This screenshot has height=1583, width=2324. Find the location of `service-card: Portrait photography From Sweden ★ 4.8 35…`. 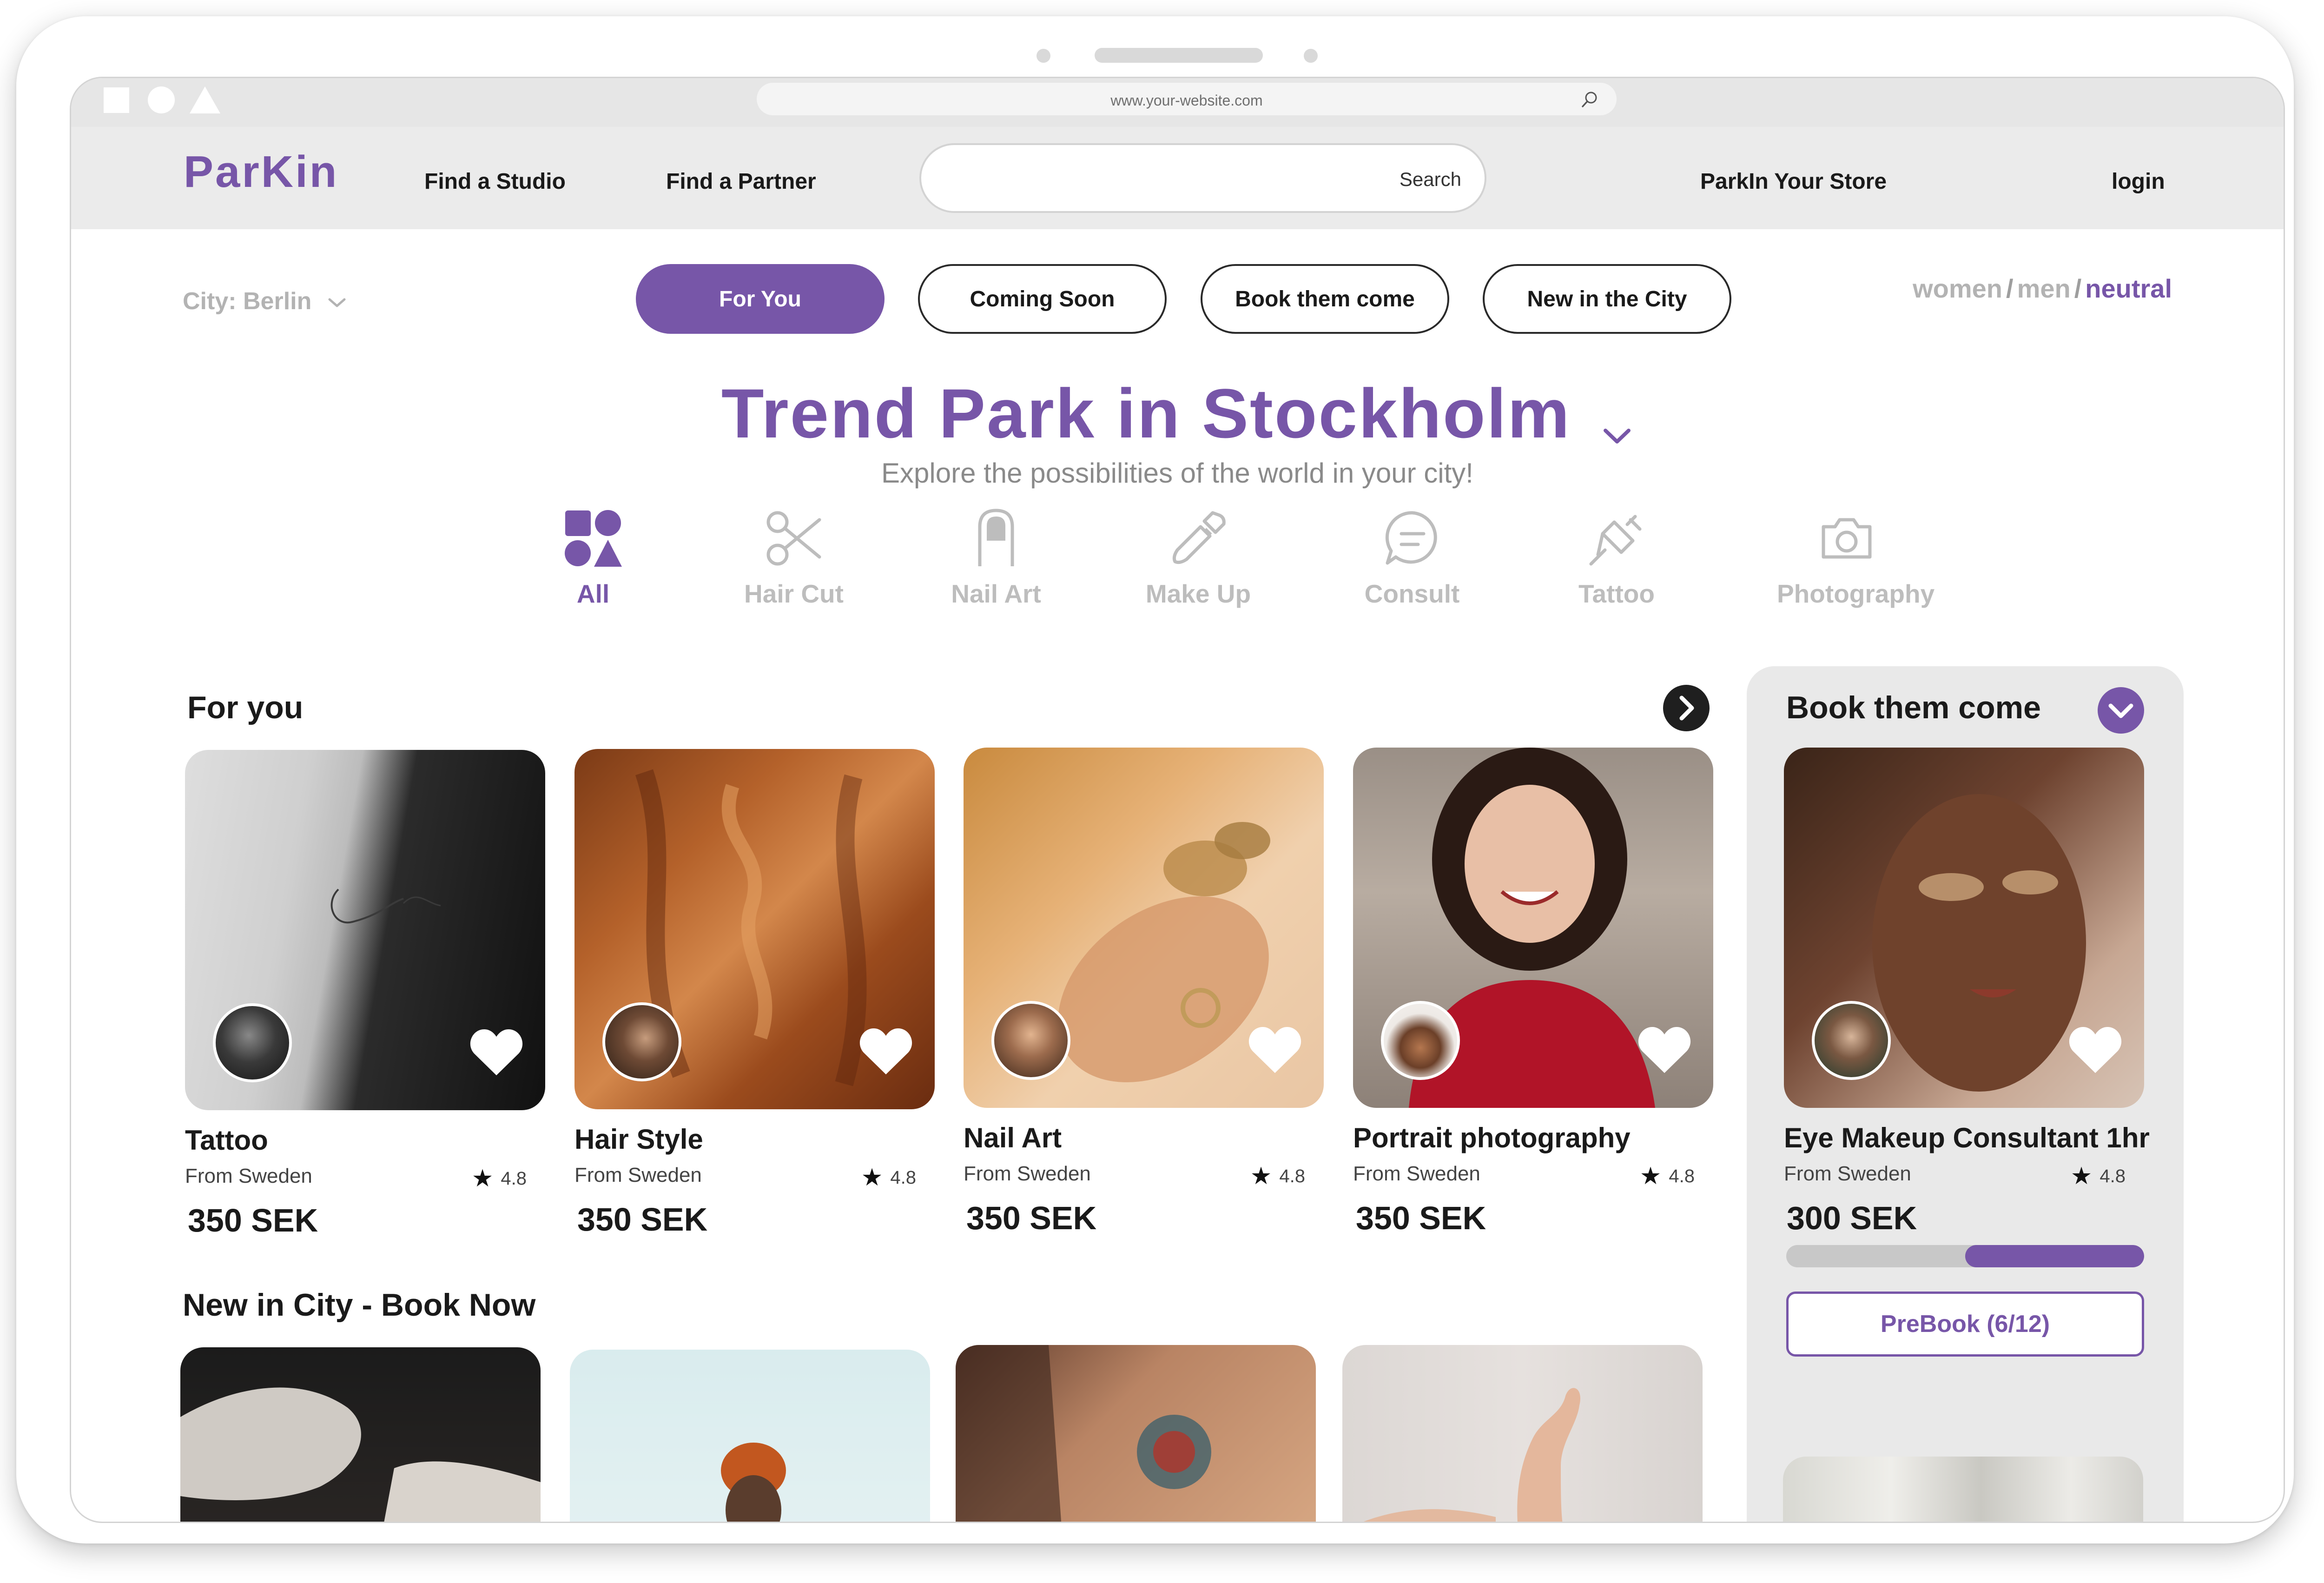

service-card: Portrait photography From Sweden ★ 4.8 35… is located at coordinates (1533, 992).